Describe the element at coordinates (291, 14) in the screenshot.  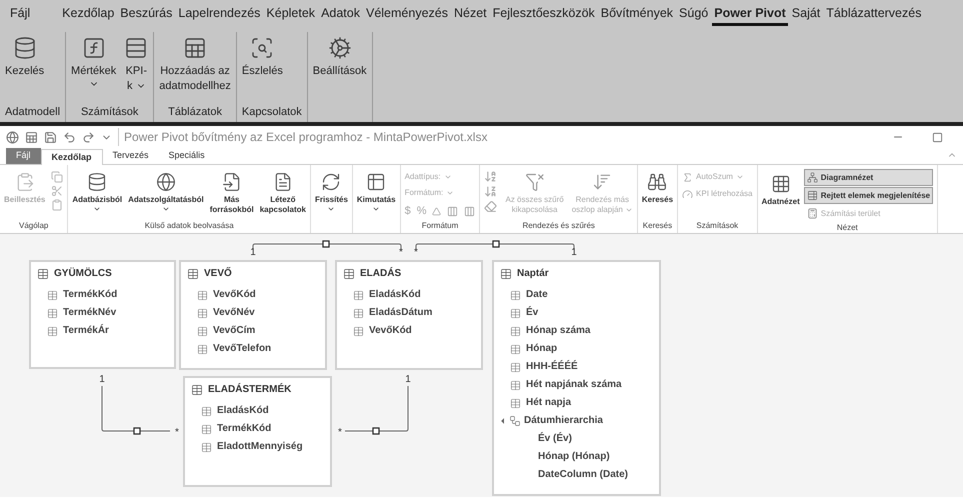
I see `ribbon-tab: Képletek` at that location.